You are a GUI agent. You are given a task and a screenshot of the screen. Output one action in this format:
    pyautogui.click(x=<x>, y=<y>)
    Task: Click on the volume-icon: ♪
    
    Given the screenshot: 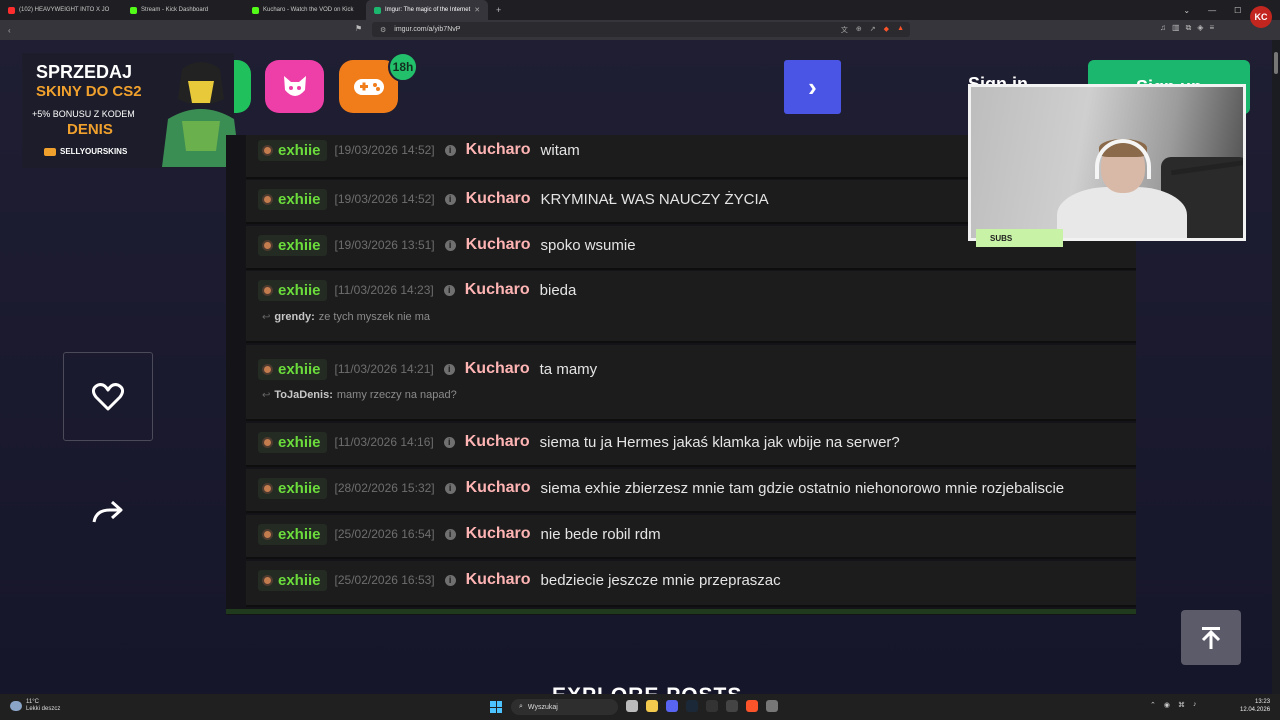 What is the action you would take?
    pyautogui.click(x=1195, y=705)
    